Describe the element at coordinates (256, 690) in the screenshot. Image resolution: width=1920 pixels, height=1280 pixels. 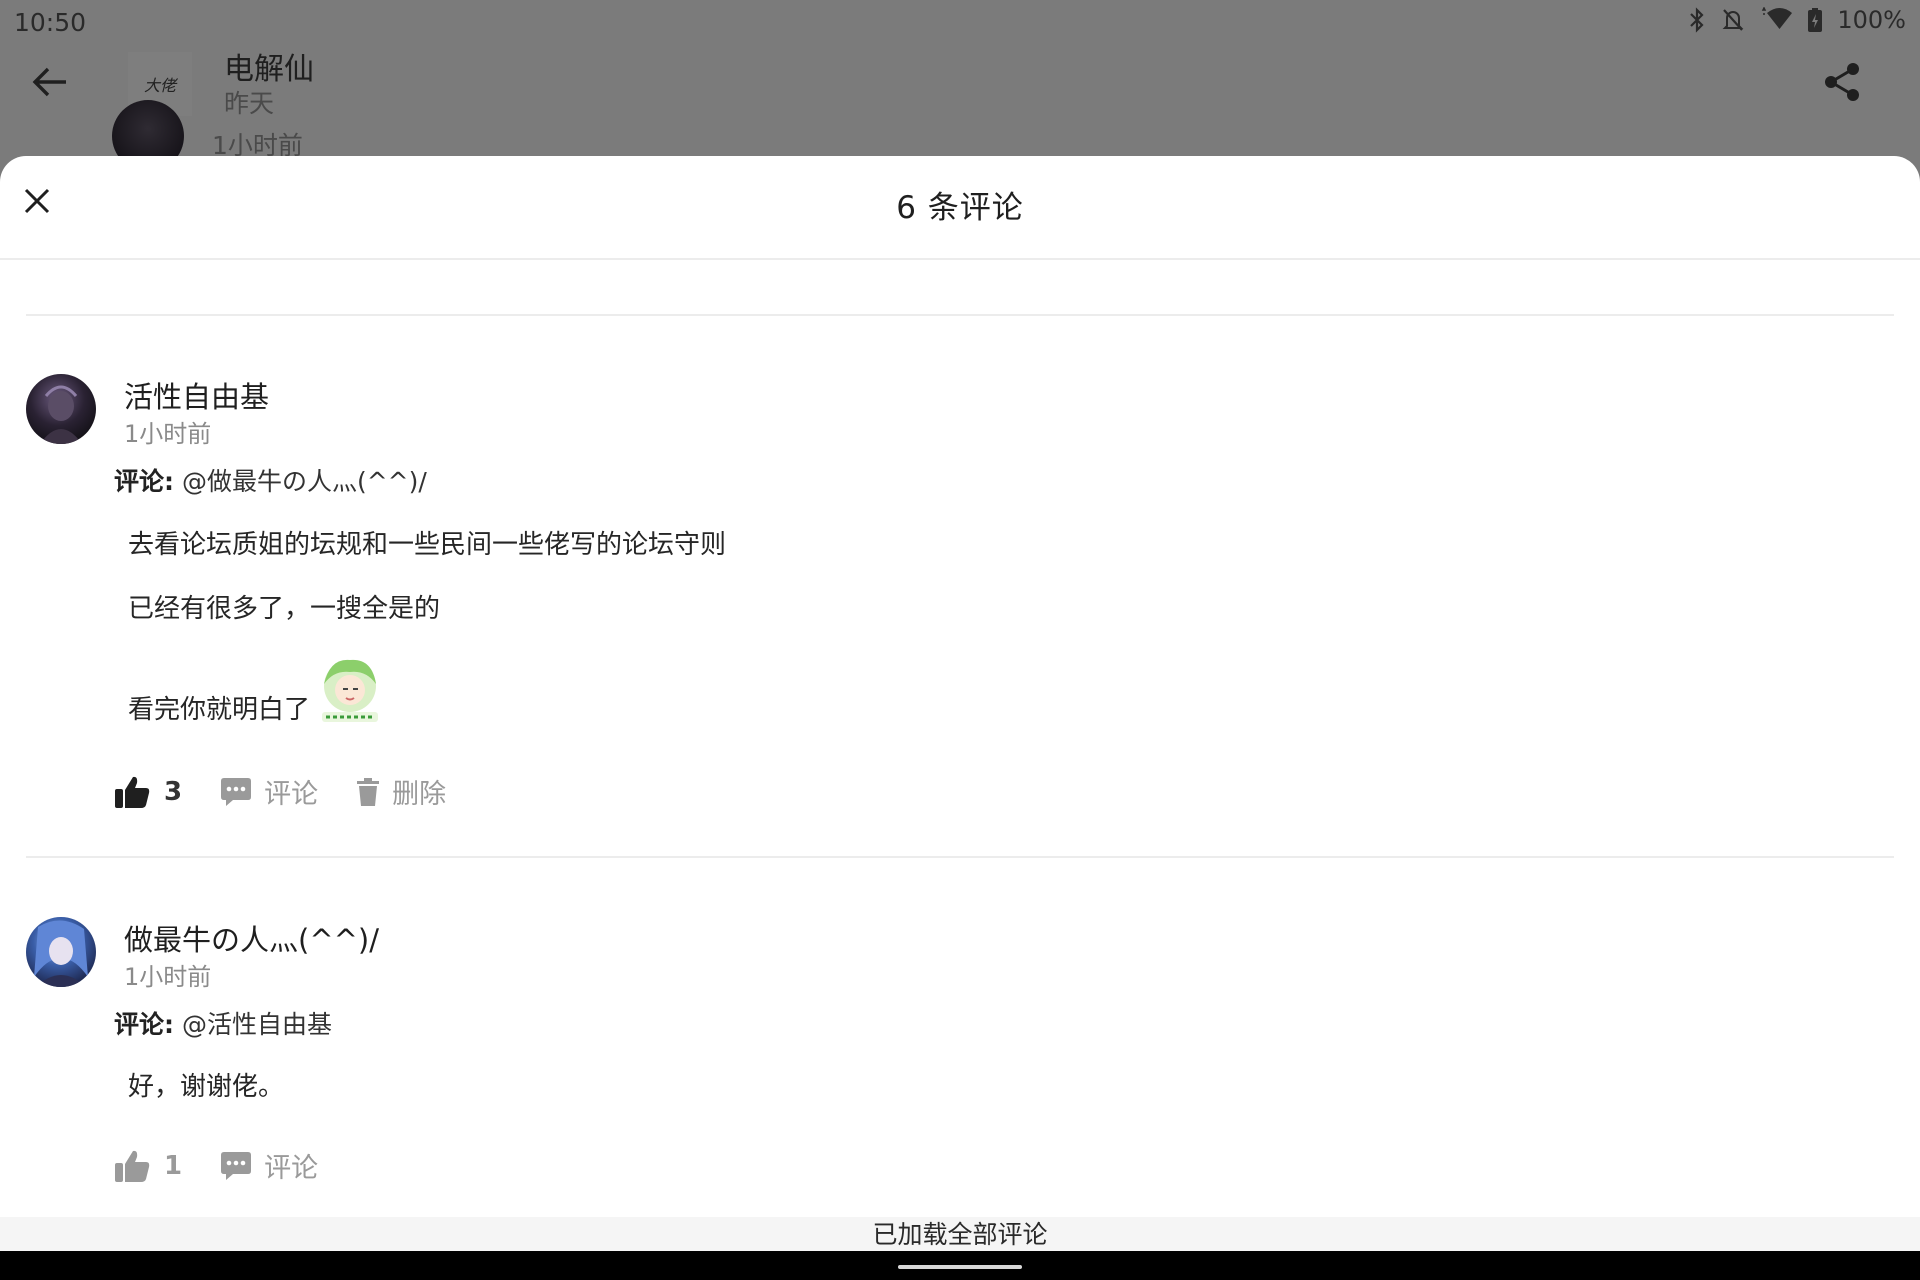
I see `comment-text-line-with-sticker: 看完你就明白了` at that location.